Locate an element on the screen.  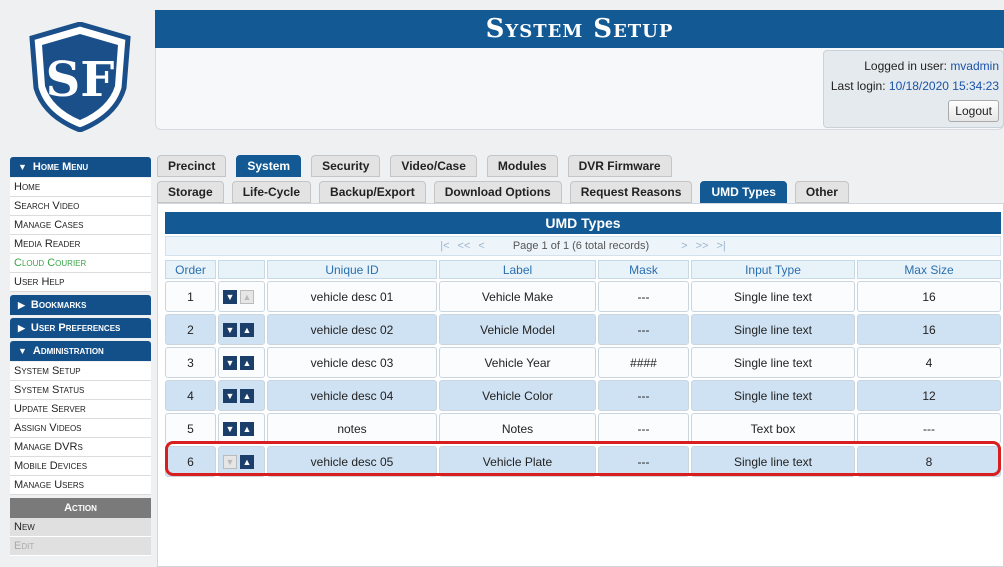
first-page-icon: |< is located at coordinates (444, 246).